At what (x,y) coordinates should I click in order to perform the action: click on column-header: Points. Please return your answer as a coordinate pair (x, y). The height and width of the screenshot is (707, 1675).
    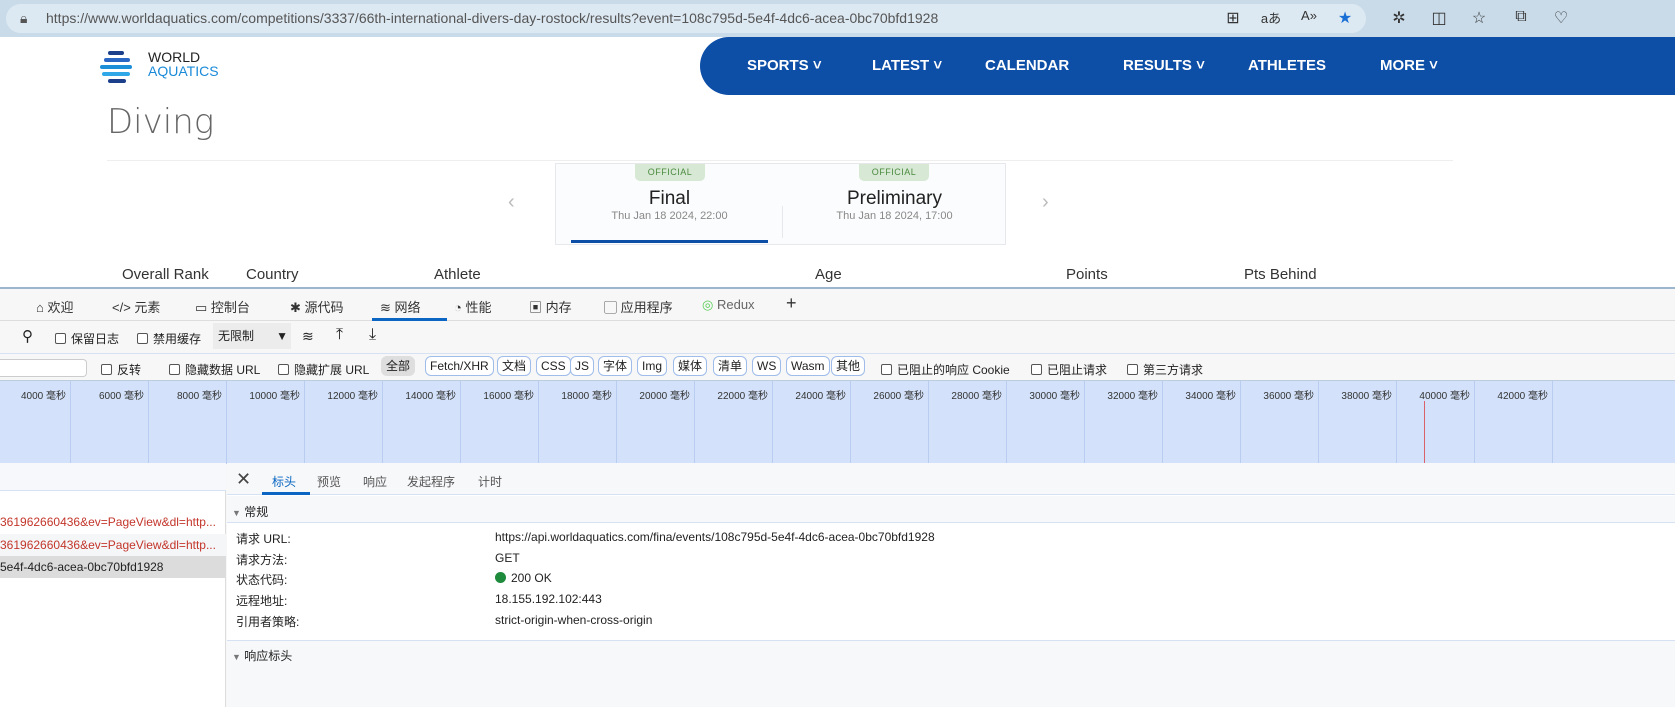
    Looking at the image, I should click on (1087, 274).